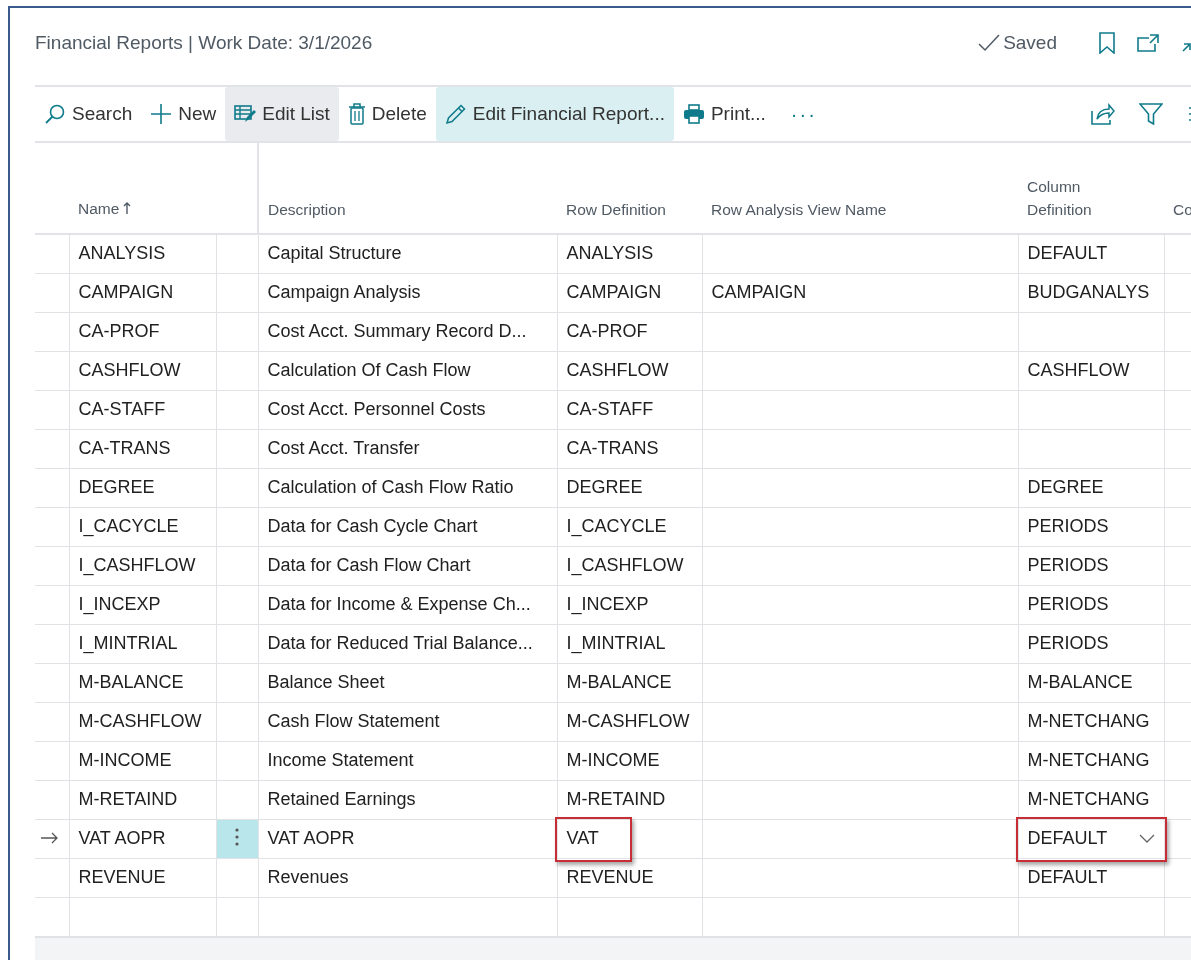 This screenshot has width=1191, height=960. Describe the element at coordinates (308, 877) in the screenshot. I see `table-cell: Revenues` at that location.